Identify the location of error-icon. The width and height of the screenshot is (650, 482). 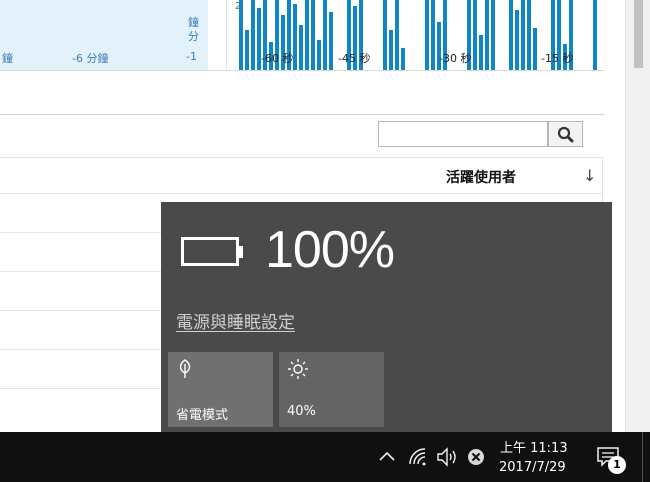
(477, 457).